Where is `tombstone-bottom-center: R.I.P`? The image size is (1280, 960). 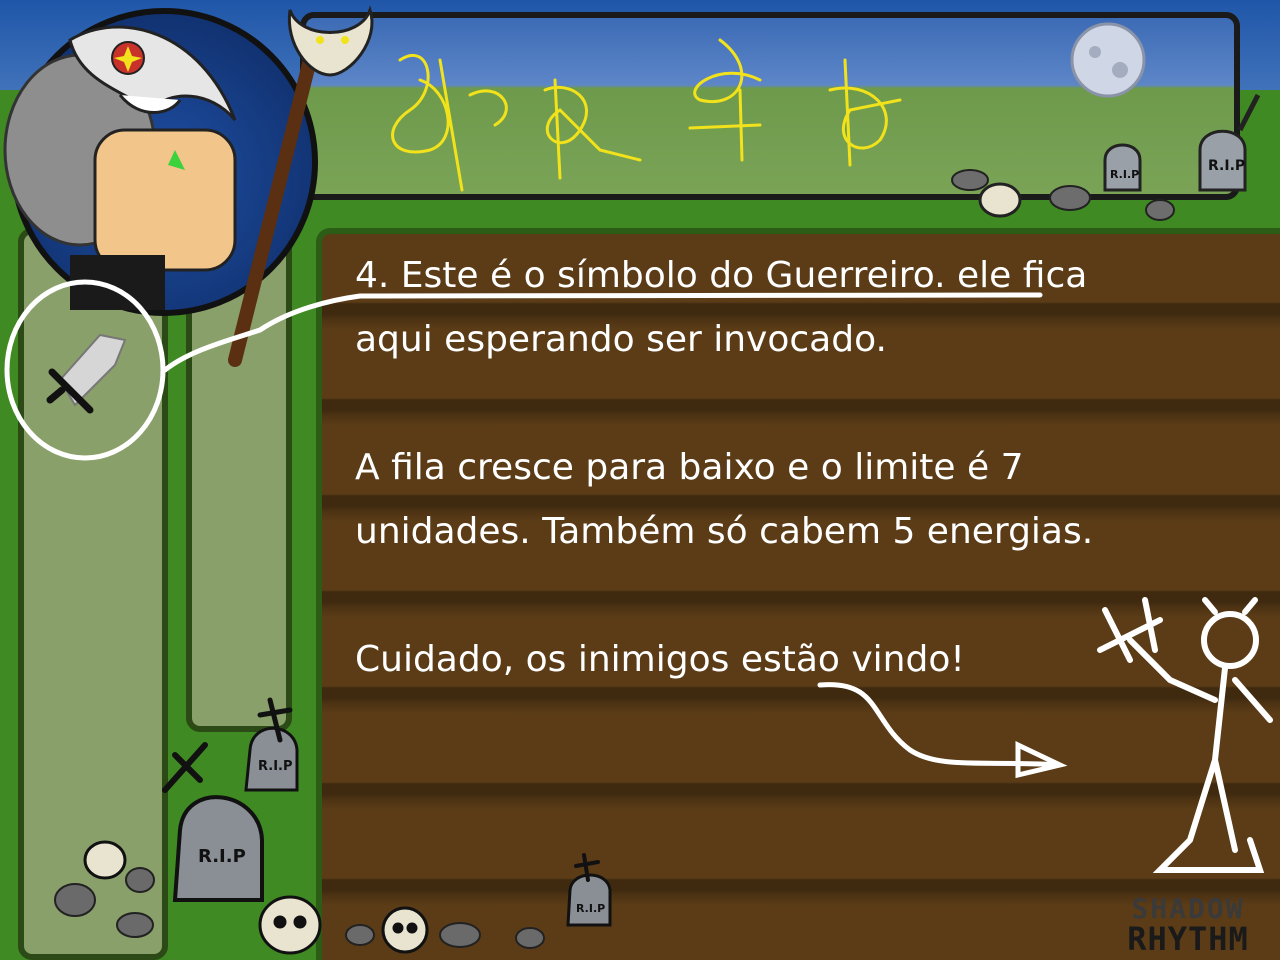
tombstone-bottom-center: R.I.P is located at coordinates (589, 890).